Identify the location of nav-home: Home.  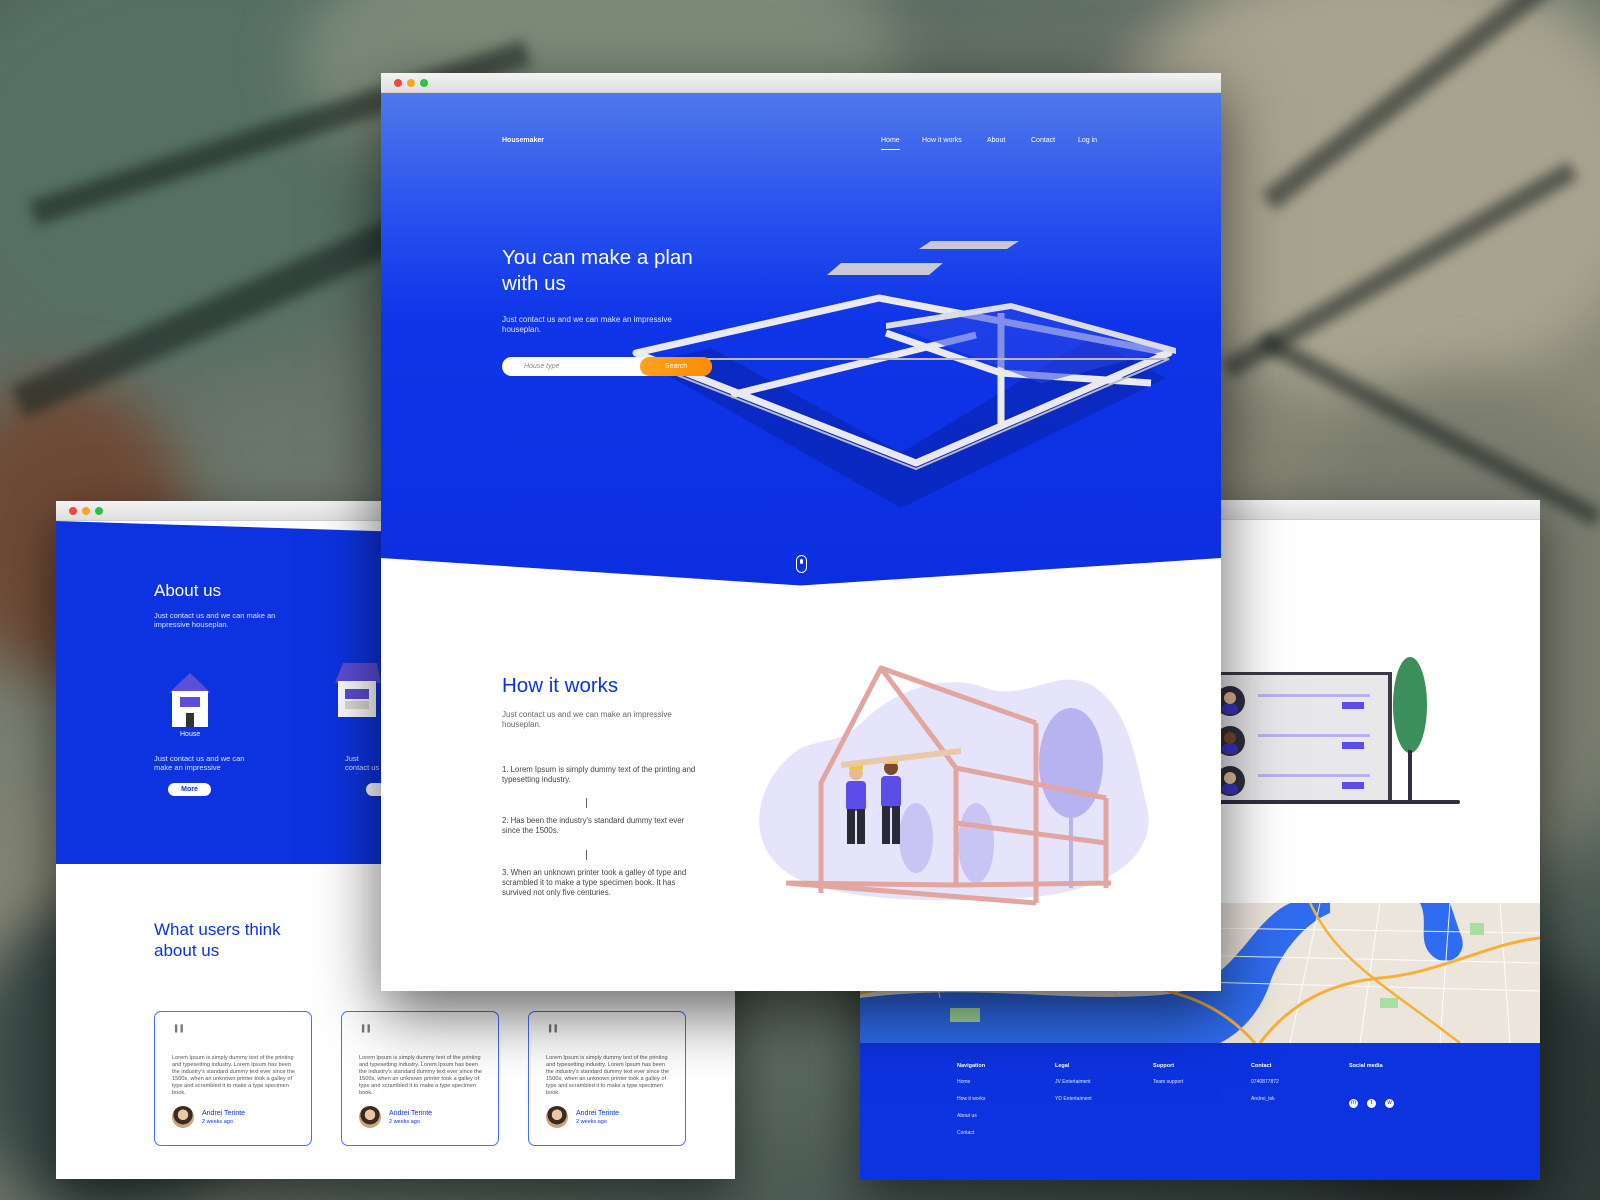
(890, 143).